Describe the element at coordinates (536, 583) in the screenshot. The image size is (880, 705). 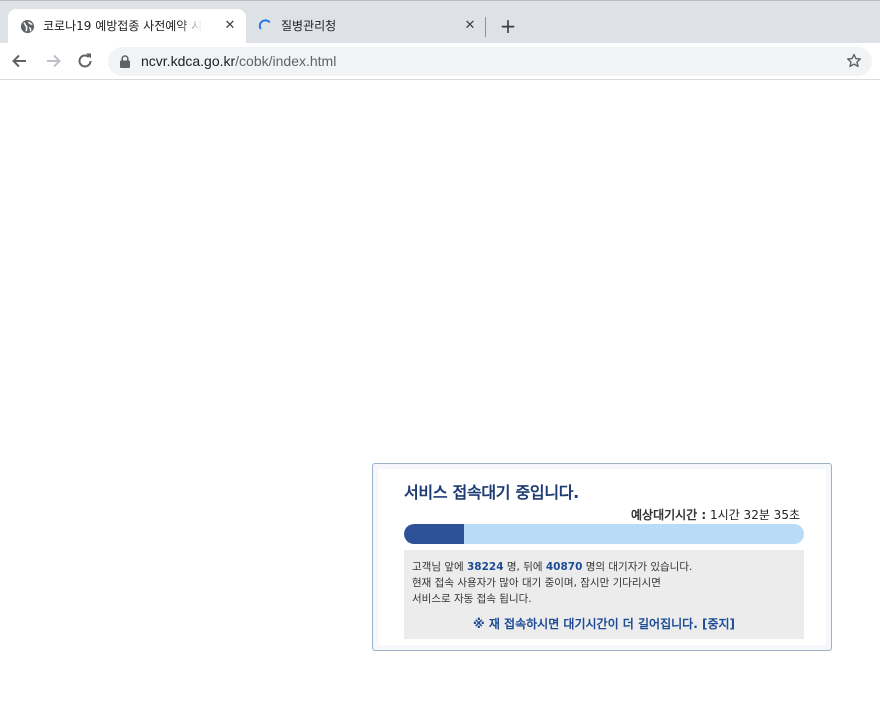
I see `info-line-2: 현재 접속 사용자가 많아 대기 중이며, 잠시만 기다리시면` at that location.